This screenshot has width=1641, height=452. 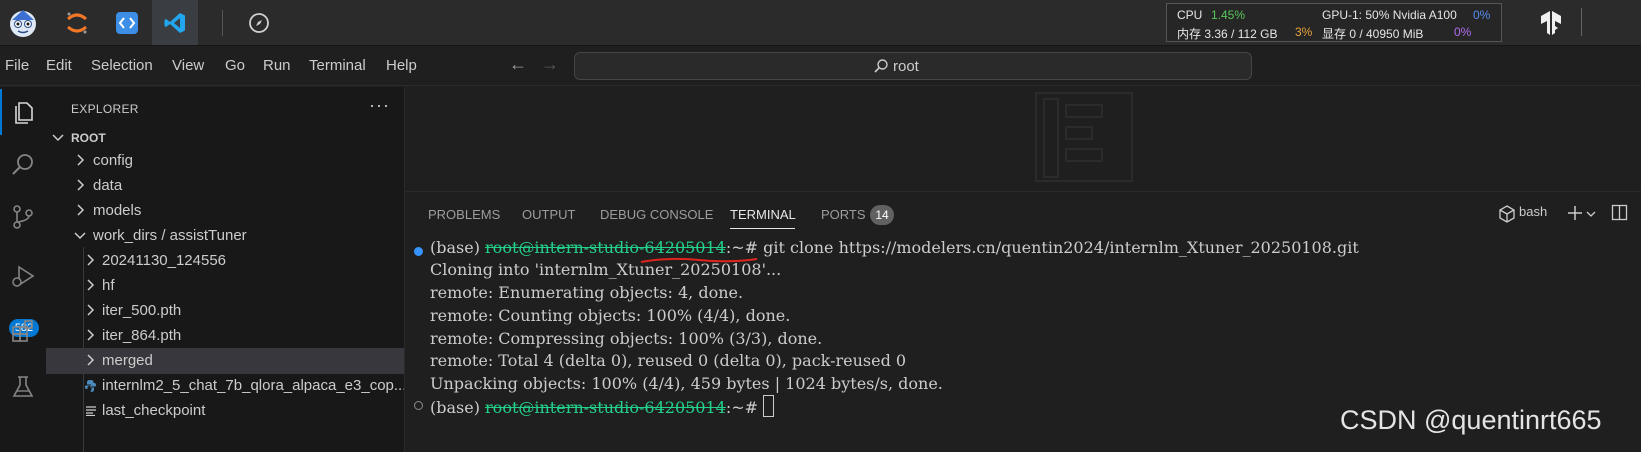 What do you see at coordinates (843, 214) in the screenshot?
I see `tab-ports: PORTS` at bounding box center [843, 214].